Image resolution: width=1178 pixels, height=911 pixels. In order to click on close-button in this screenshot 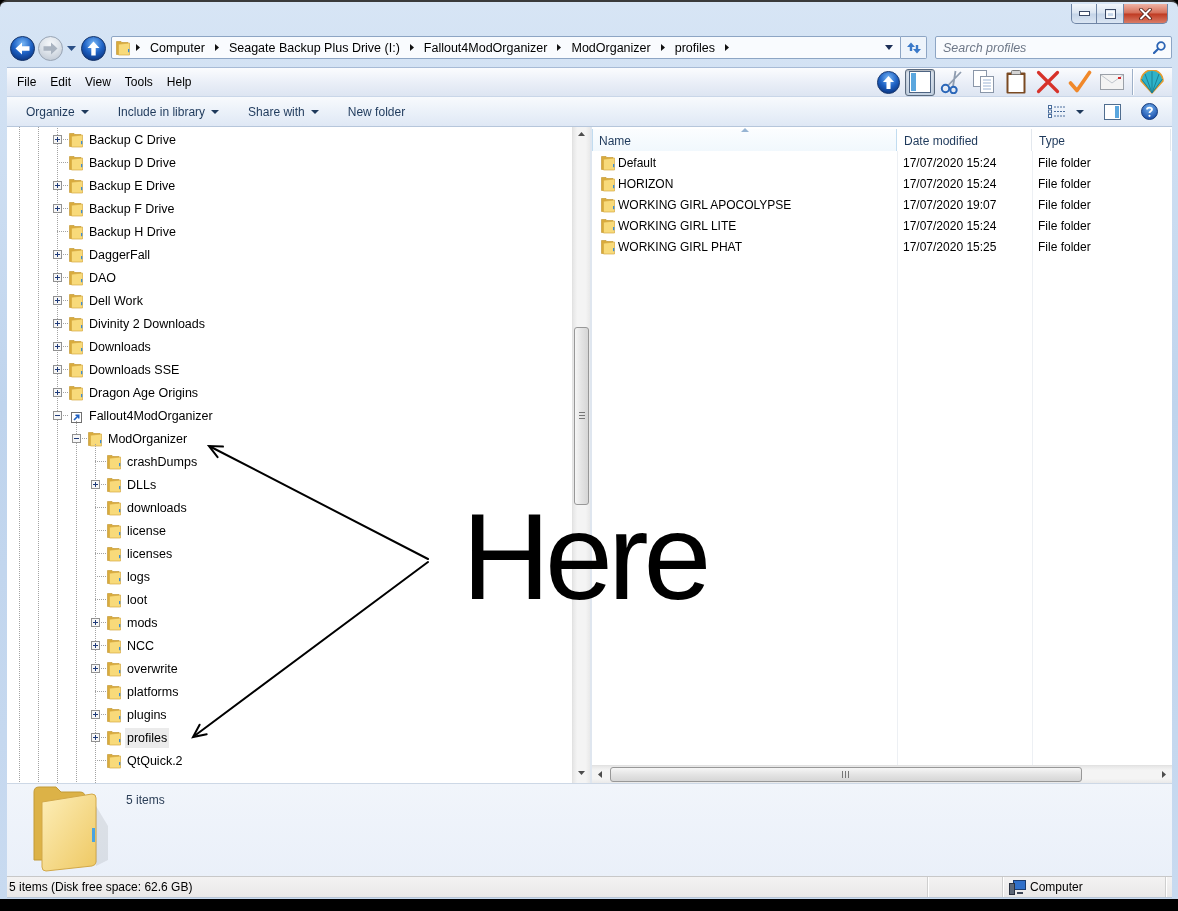, I will do `click(1146, 14)`.